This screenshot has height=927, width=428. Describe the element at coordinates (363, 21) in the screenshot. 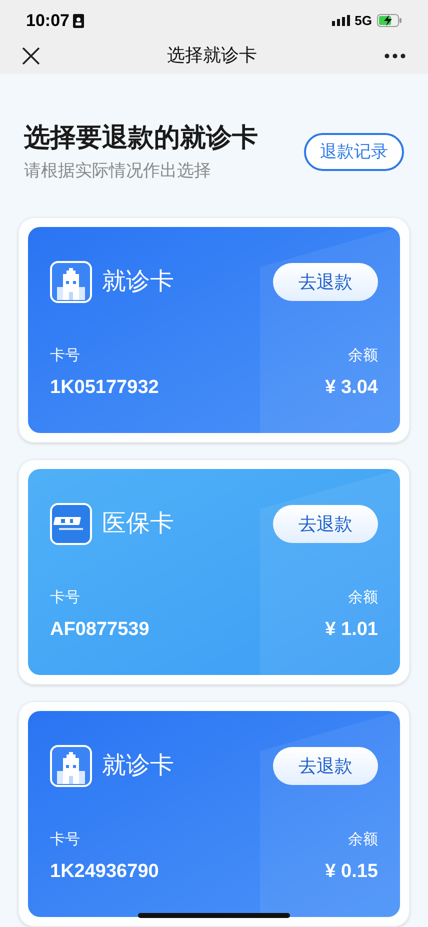

I see `network-label: 5G` at that location.